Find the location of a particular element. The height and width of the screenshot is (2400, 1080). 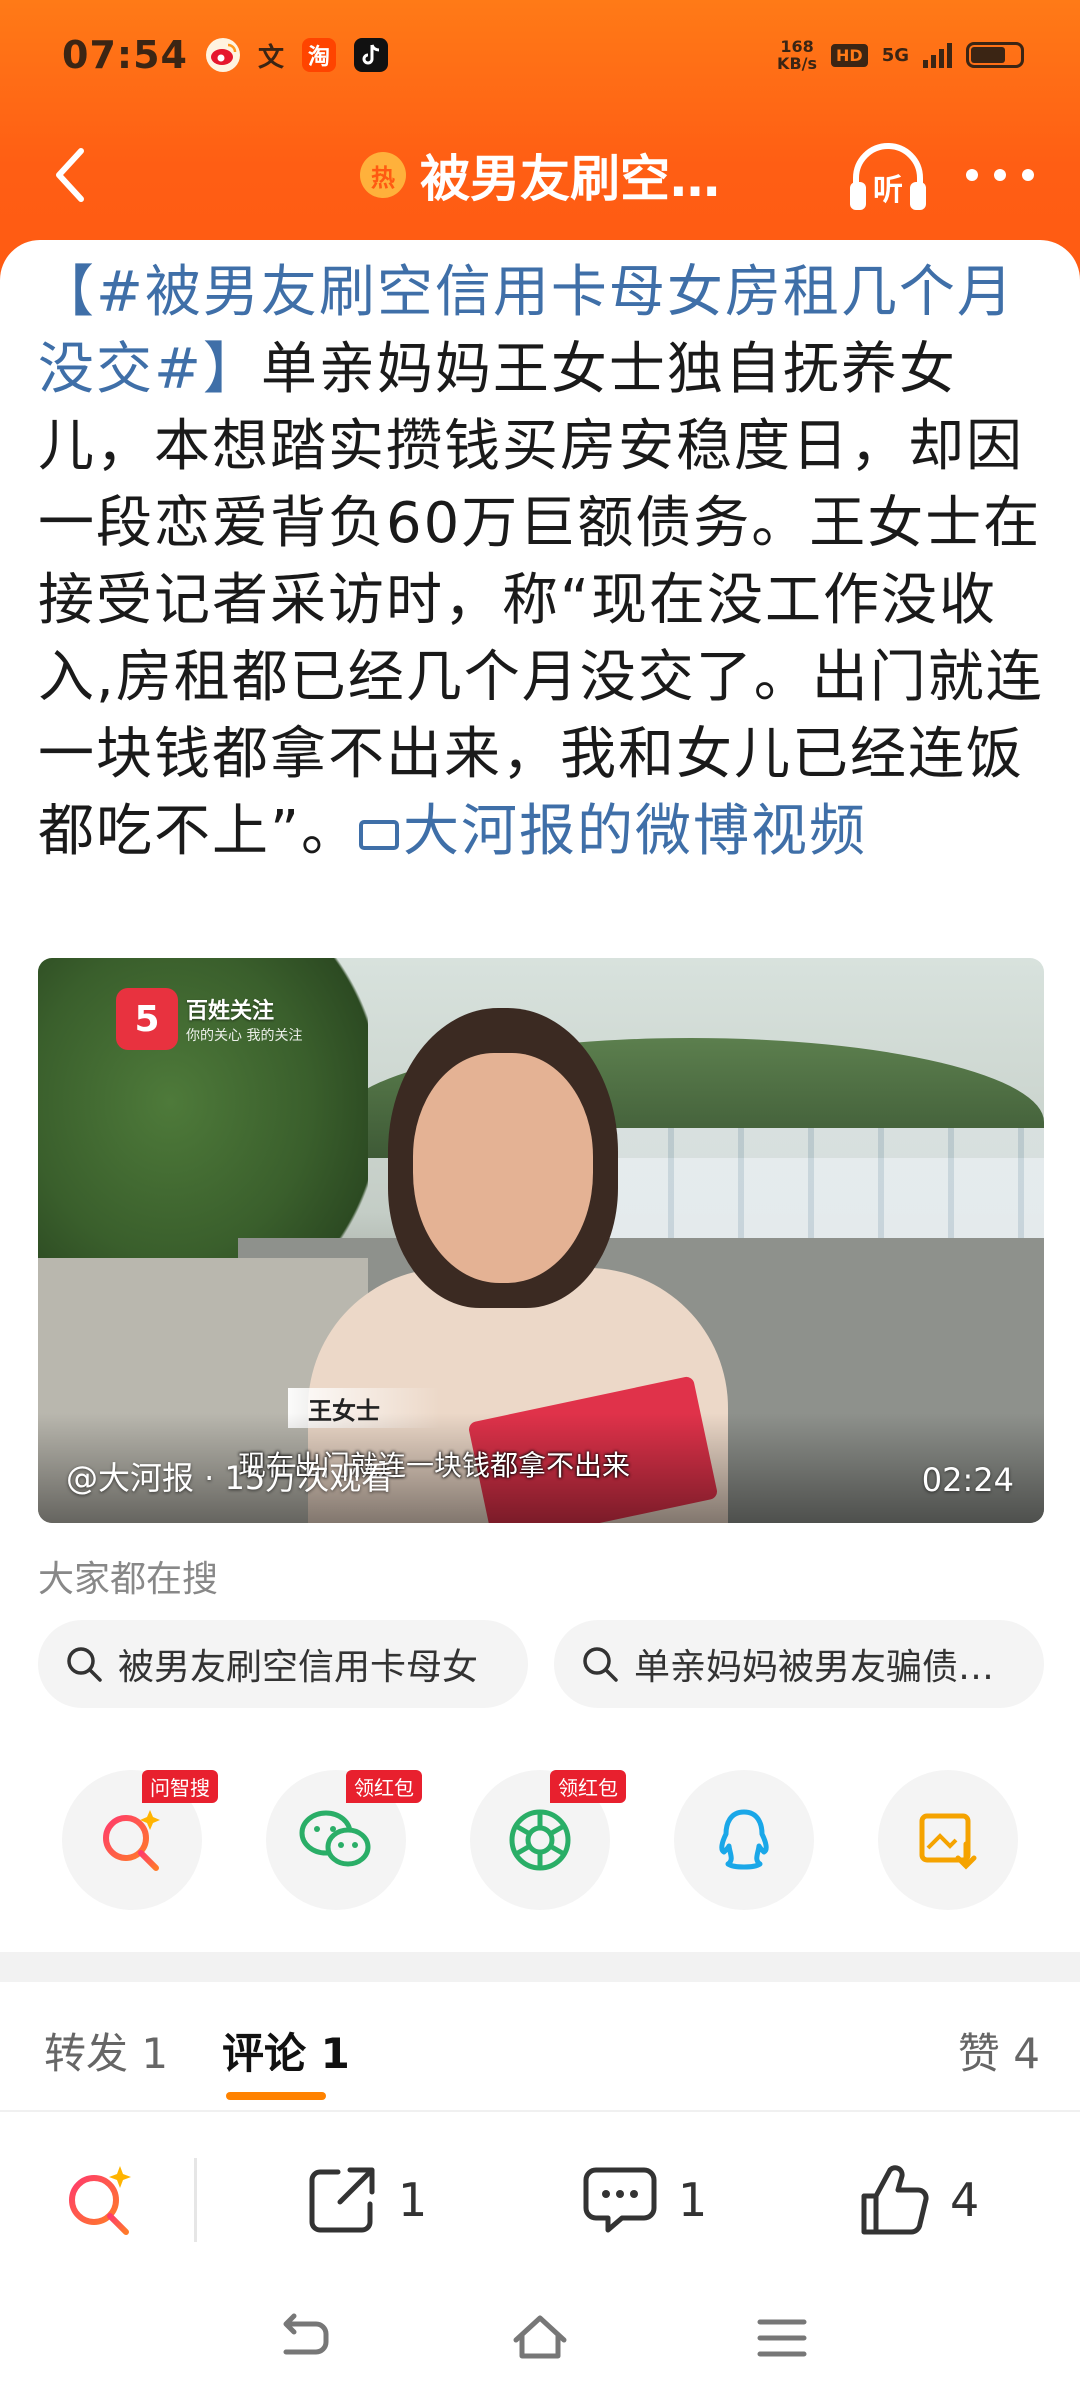

comment-button: 1 is located at coordinates (643, 2200).